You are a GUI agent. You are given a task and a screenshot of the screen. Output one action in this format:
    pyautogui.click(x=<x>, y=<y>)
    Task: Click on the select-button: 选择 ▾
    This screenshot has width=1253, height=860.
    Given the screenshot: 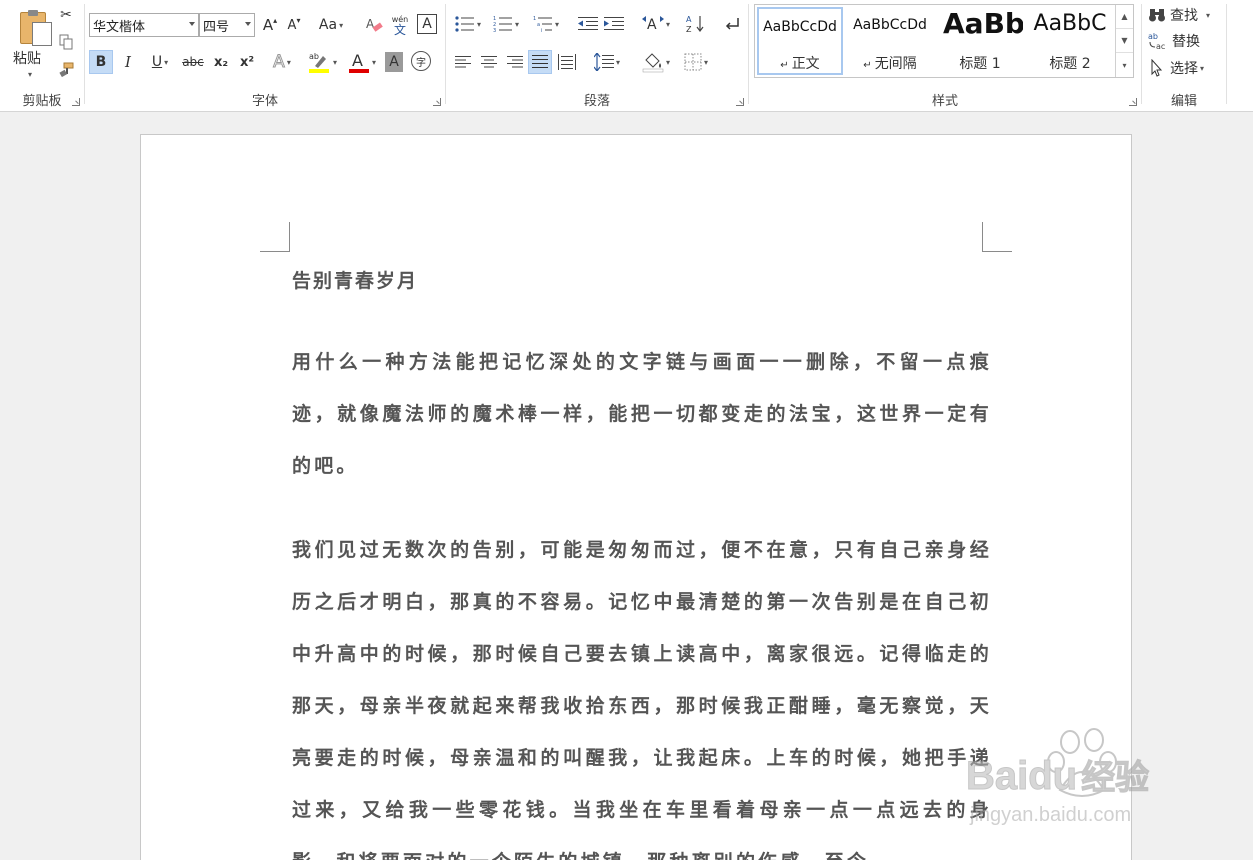 What is the action you would take?
    pyautogui.click(x=1186, y=68)
    